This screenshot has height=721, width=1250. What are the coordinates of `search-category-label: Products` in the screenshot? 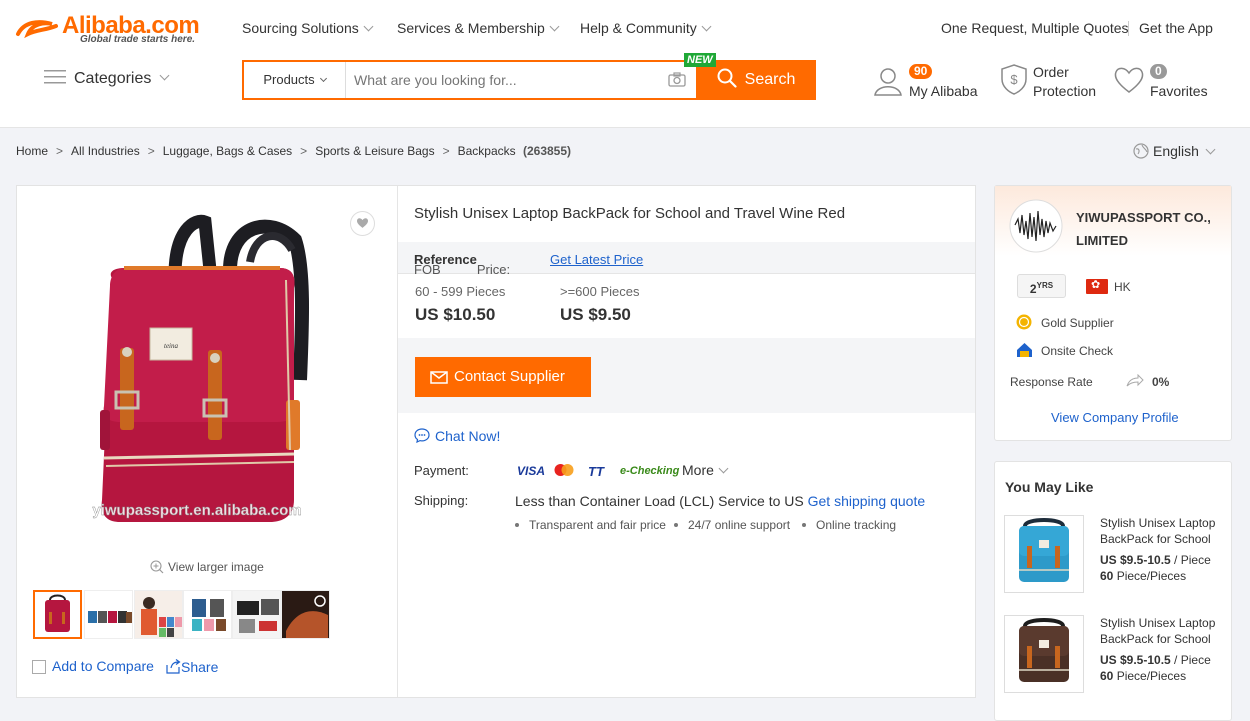 It's located at (289, 79).